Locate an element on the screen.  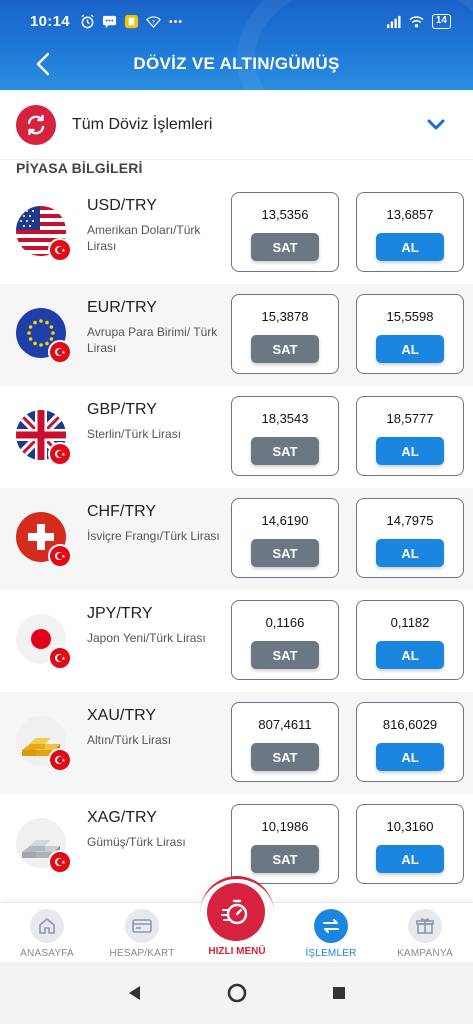
currency-description: Avrupa Para Birimi/ Türk Lirası is located at coordinates (152, 340).